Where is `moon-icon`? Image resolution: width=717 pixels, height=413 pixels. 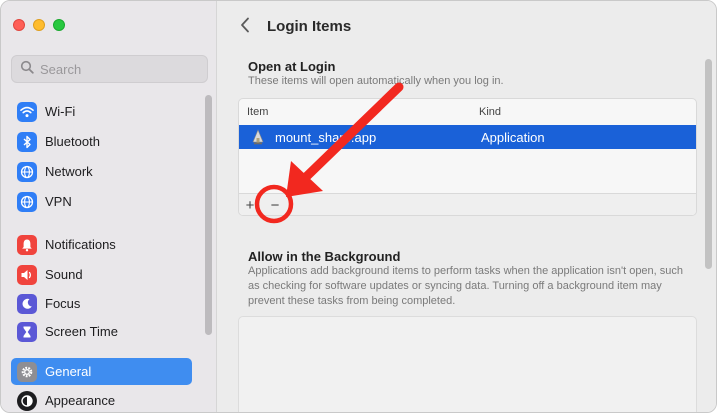 moon-icon is located at coordinates (27, 303).